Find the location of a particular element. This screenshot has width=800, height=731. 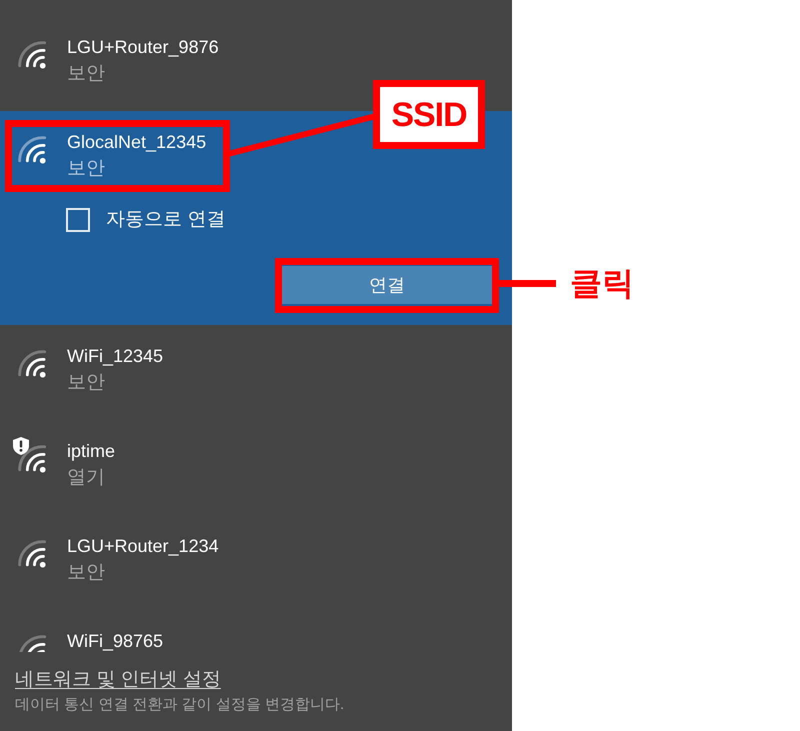

connect-button: 연결 is located at coordinates (387, 285).